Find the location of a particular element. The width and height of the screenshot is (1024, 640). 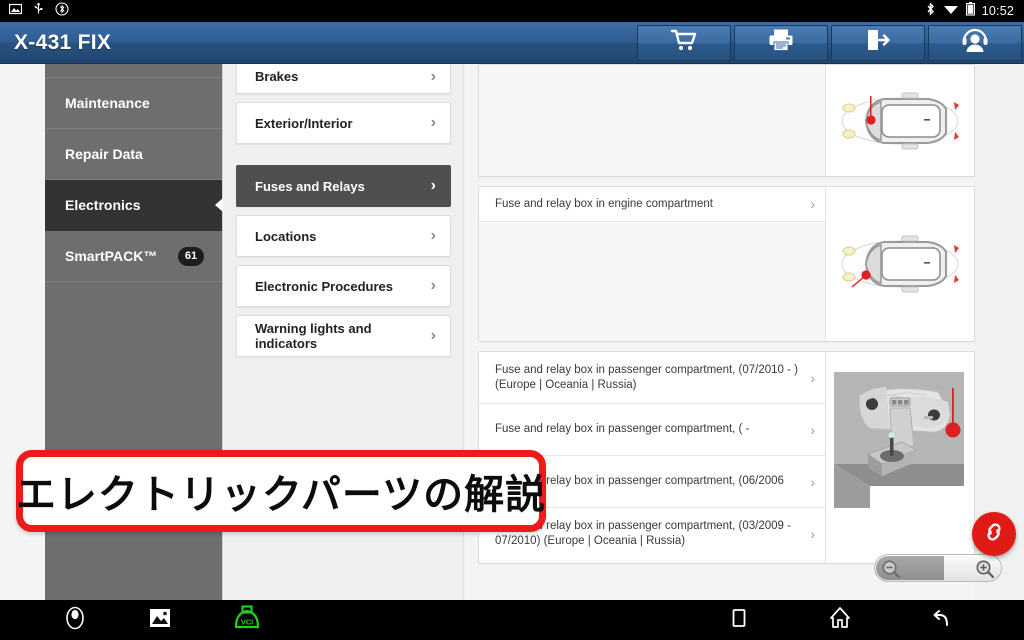

nav-home-button is located at coordinates (840, 620).